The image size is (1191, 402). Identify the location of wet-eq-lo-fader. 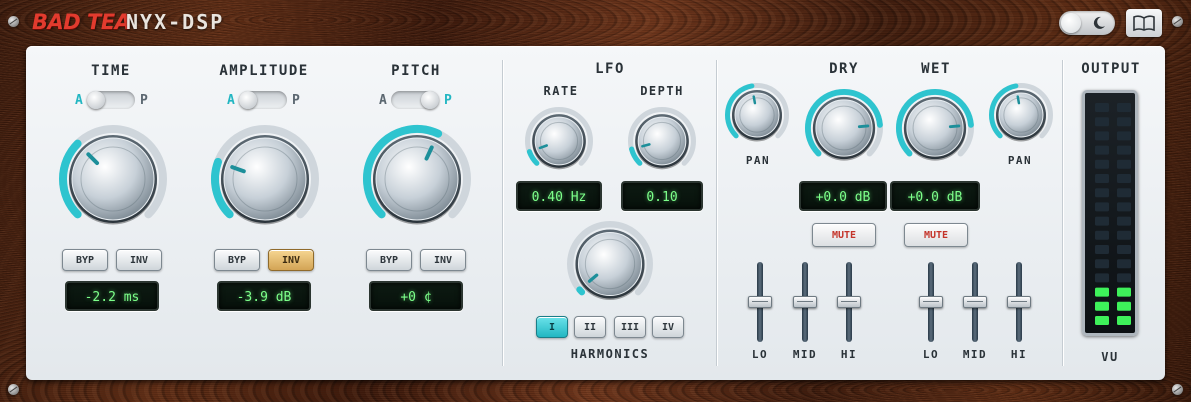
(931, 302).